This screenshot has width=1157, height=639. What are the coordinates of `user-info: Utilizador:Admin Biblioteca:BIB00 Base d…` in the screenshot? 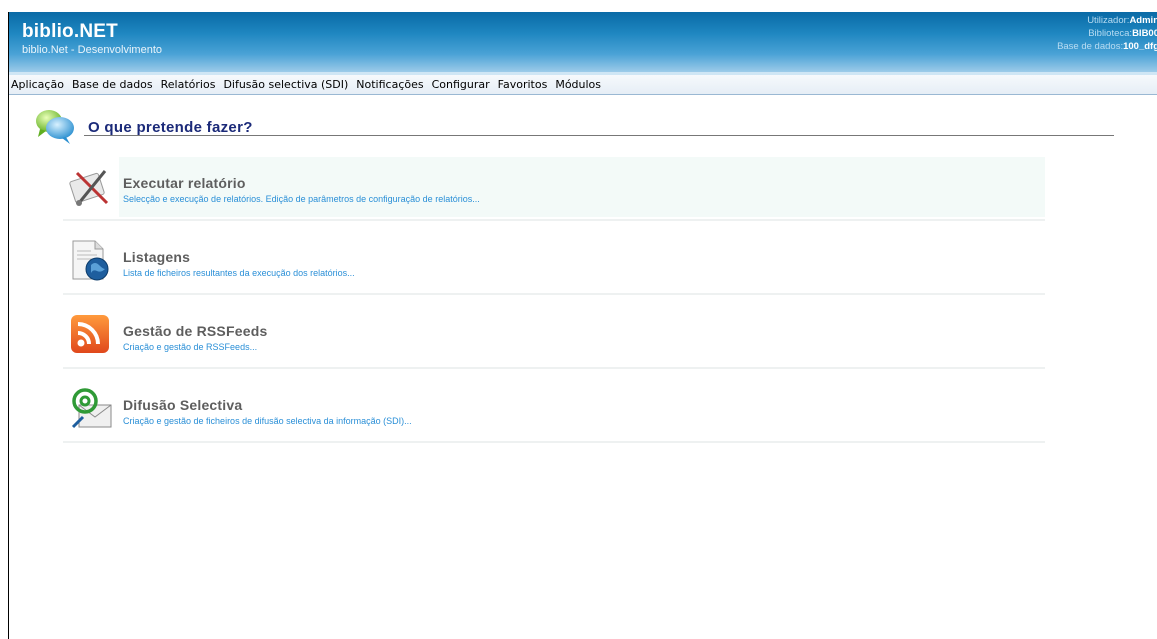 It's located at (1107, 33).